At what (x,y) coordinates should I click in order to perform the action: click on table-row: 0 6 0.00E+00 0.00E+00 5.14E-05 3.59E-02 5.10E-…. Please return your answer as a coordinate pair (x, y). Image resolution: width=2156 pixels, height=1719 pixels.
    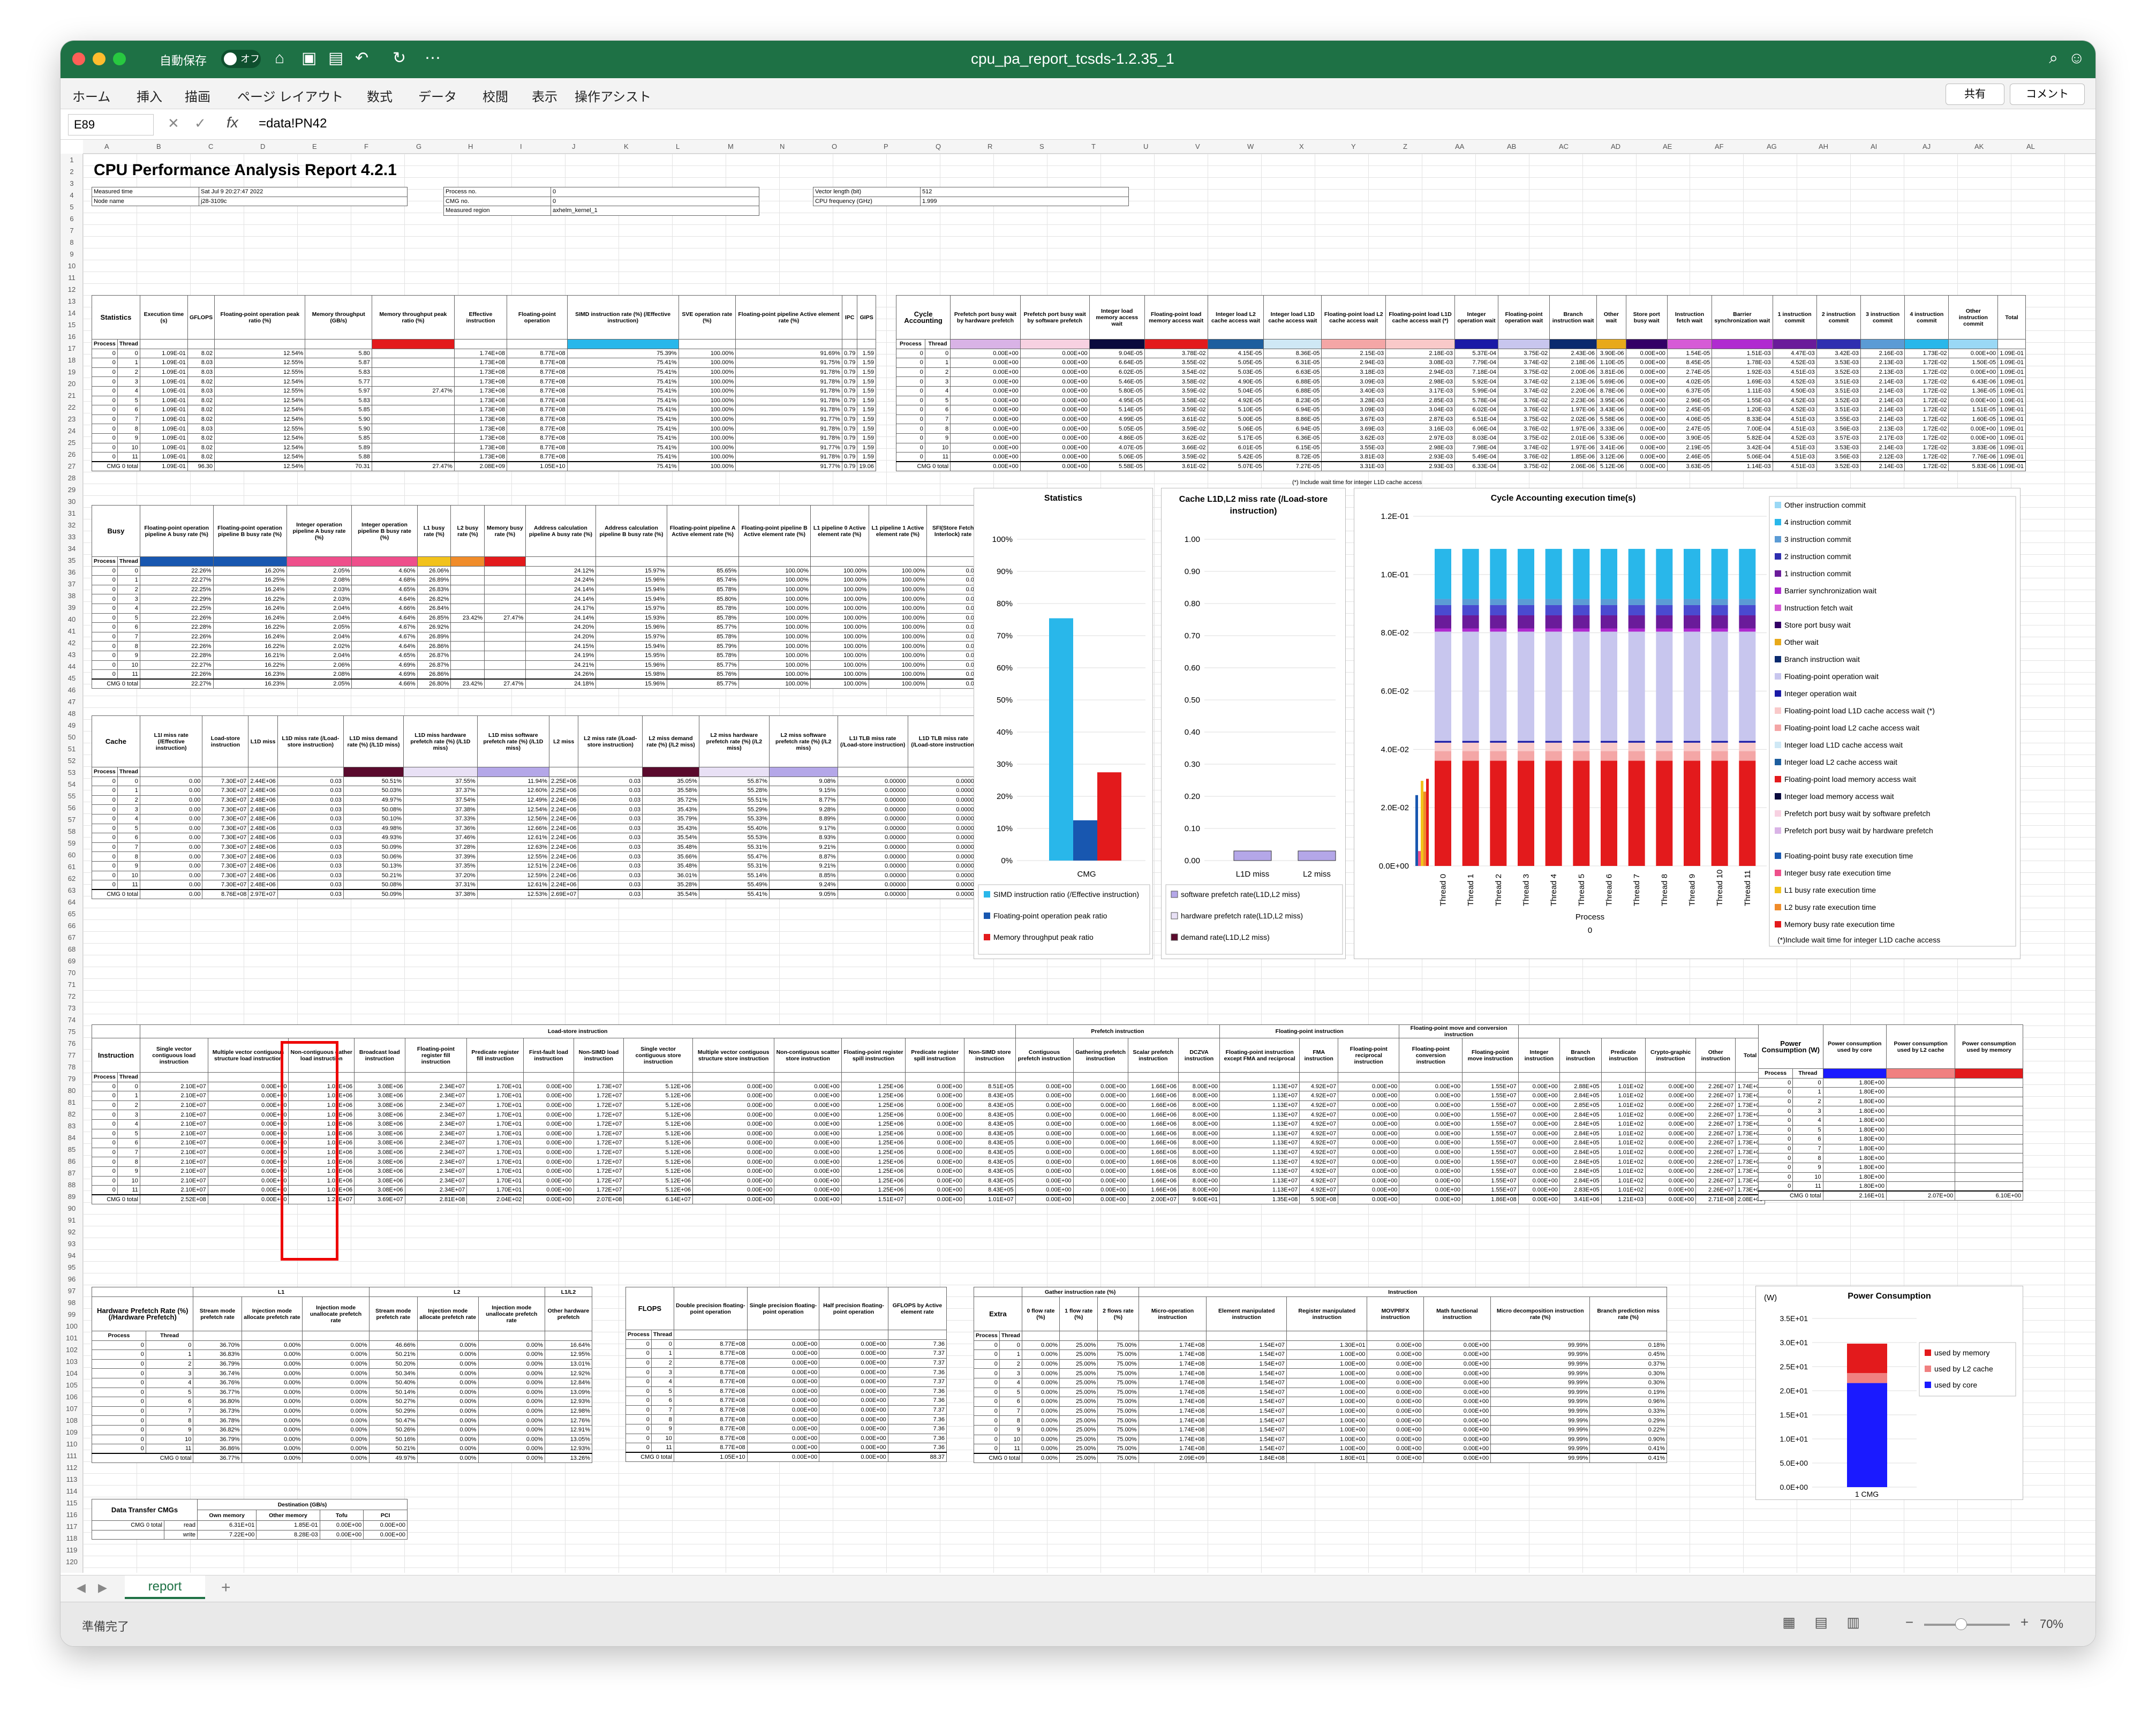
    Looking at the image, I should click on (1461, 410).